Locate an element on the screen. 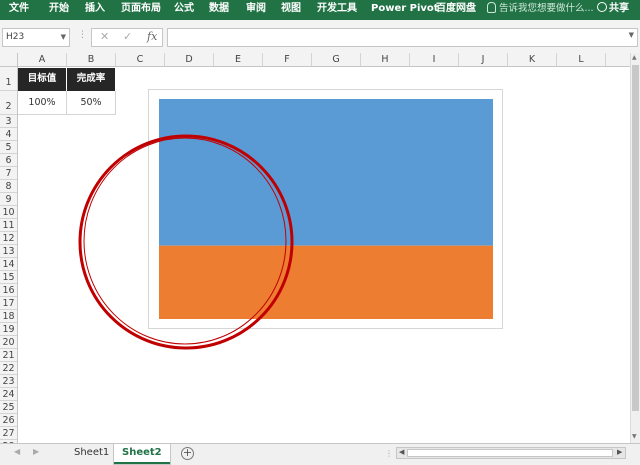 This screenshot has width=640, height=465. expand-formula-icon: ▼ is located at coordinates (631, 35).